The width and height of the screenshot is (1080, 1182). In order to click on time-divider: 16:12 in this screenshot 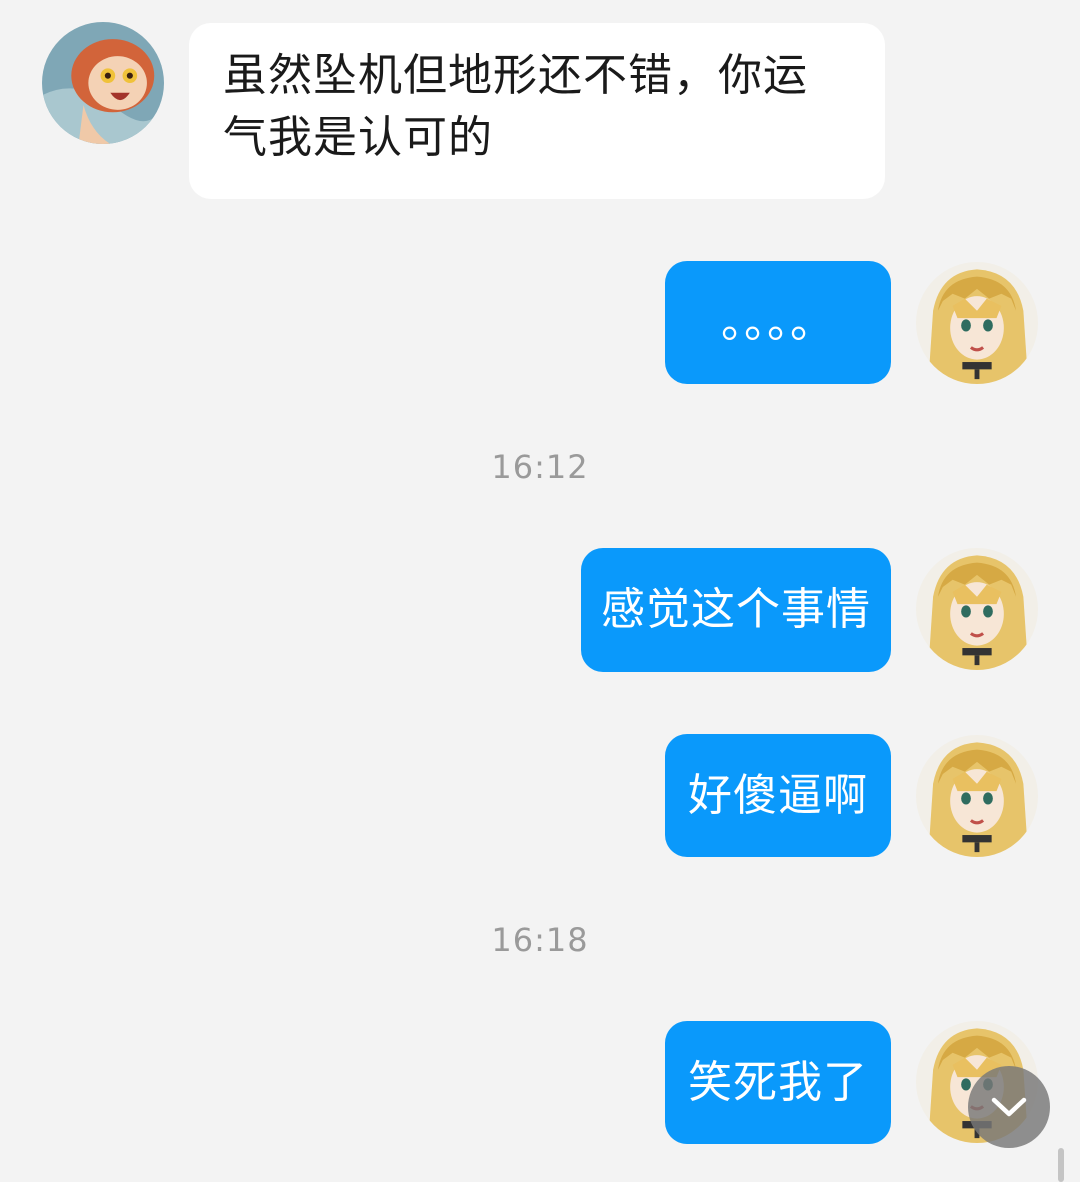, I will do `click(540, 467)`.